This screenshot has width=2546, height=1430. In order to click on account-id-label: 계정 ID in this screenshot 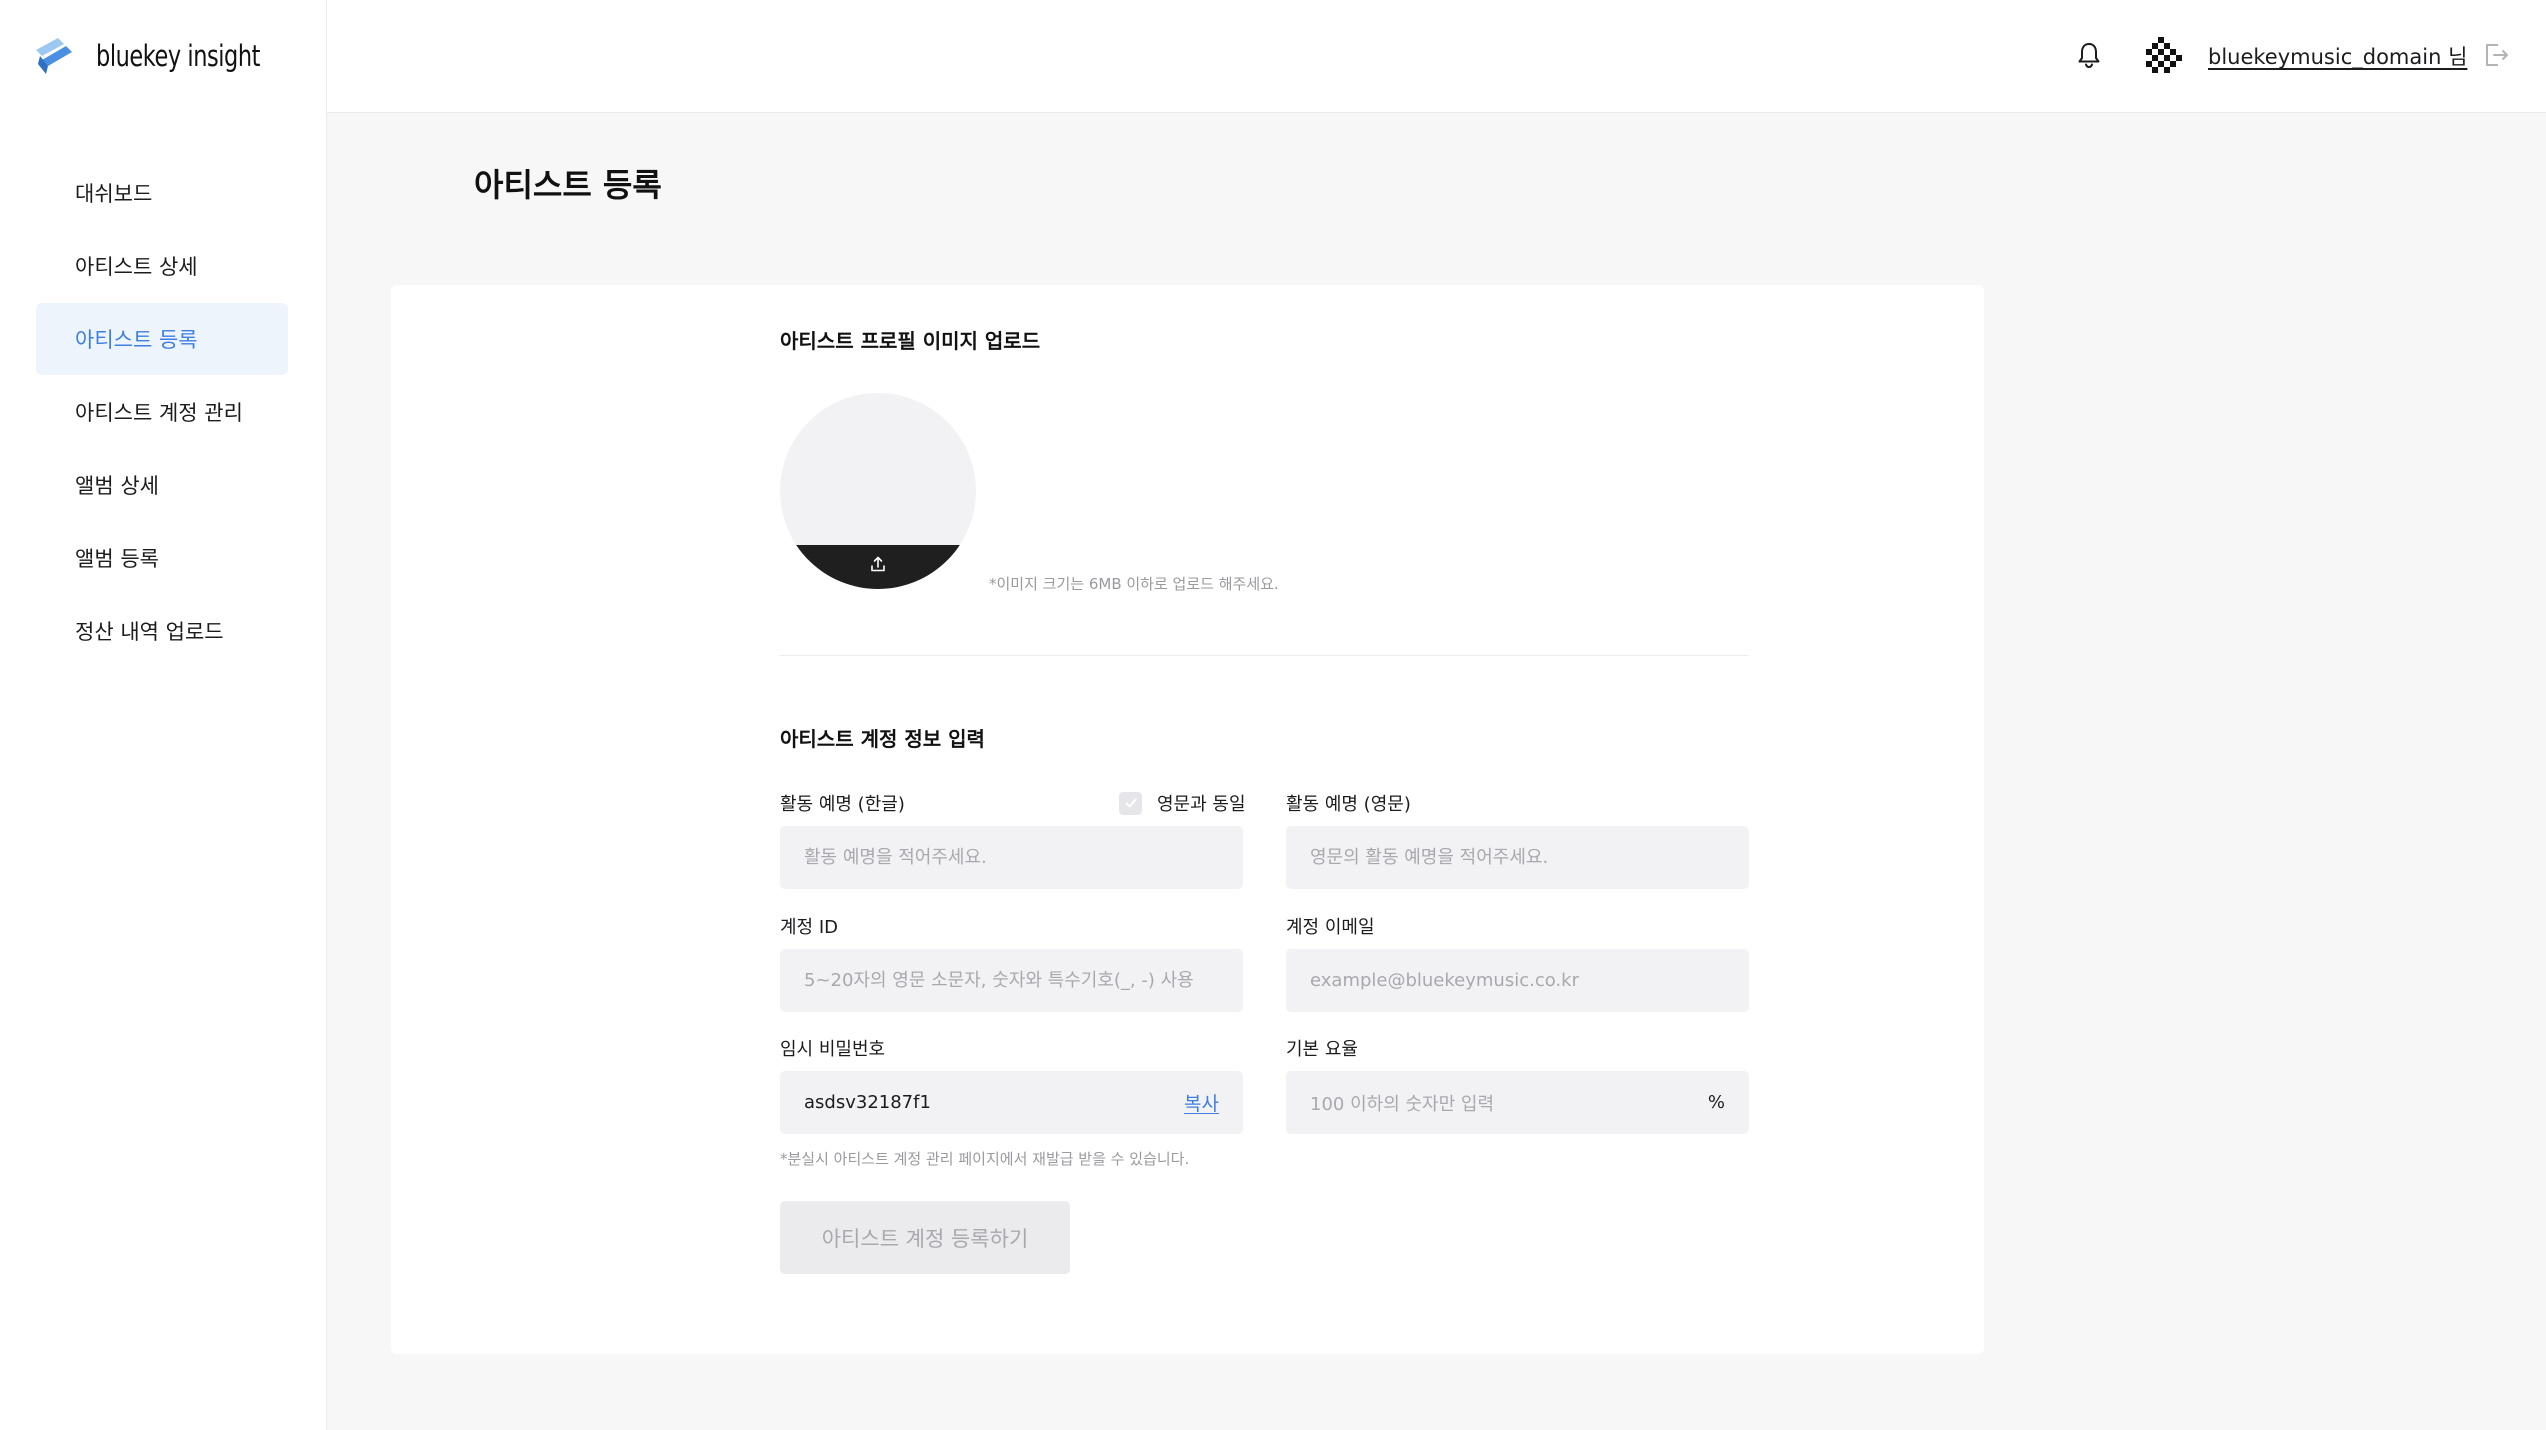, I will do `click(809, 927)`.